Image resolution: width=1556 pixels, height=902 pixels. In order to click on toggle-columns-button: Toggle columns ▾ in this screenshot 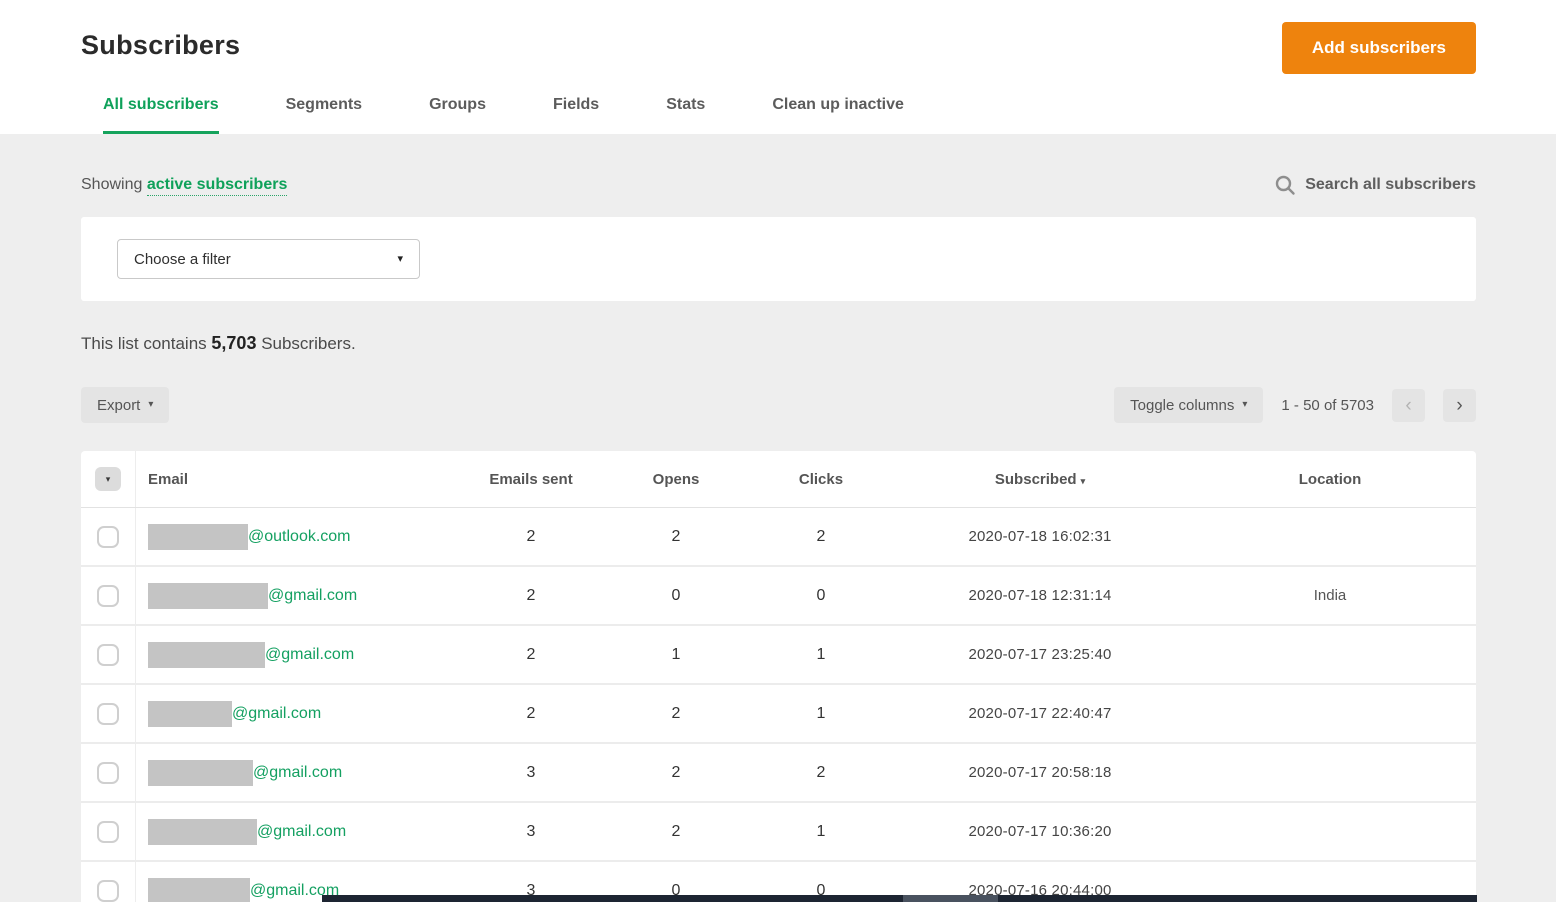, I will do `click(1189, 405)`.